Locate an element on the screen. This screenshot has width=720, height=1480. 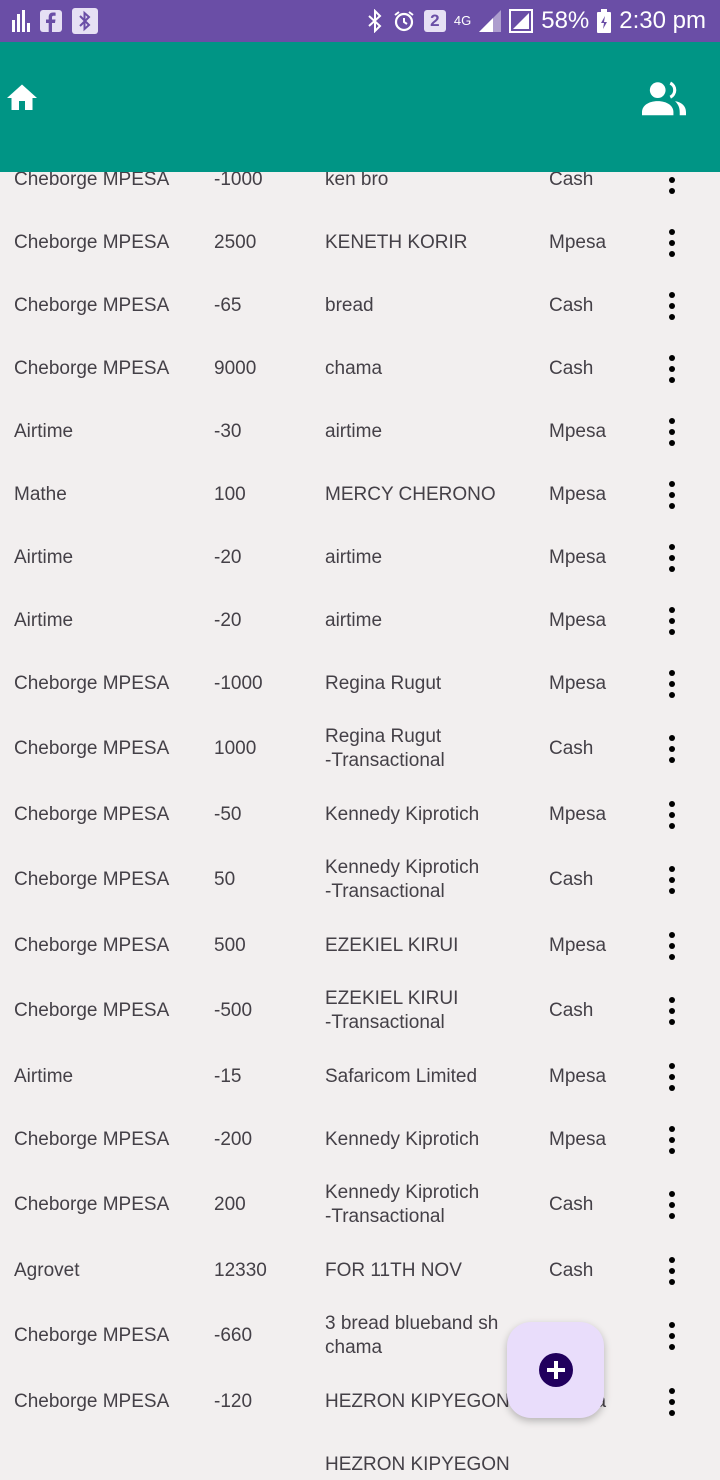
transaction-description: MERCY CHERONO is located at coordinates (410, 494).